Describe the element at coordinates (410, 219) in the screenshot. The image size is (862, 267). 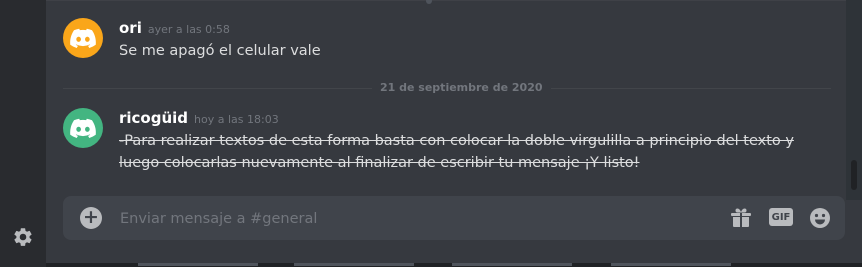
I see `message-input` at that location.